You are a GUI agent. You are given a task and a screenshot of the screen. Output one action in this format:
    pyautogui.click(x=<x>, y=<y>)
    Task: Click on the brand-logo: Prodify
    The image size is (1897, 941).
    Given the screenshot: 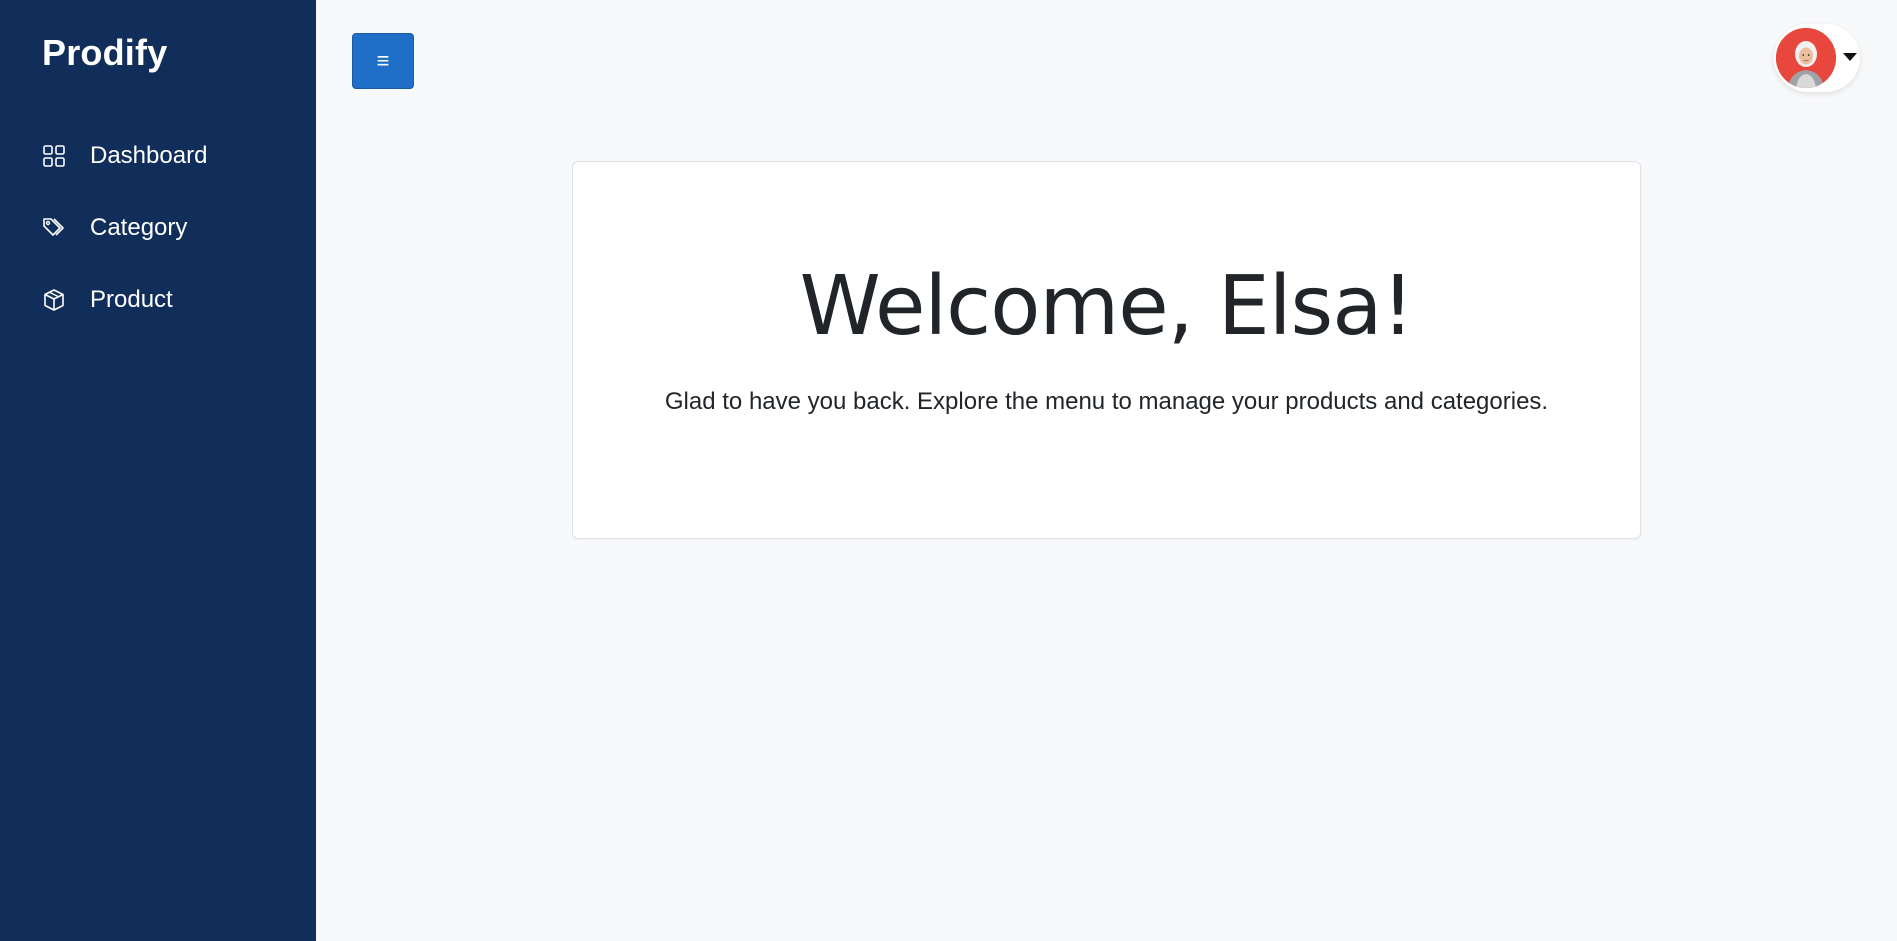 What is the action you would take?
    pyautogui.click(x=104, y=53)
    